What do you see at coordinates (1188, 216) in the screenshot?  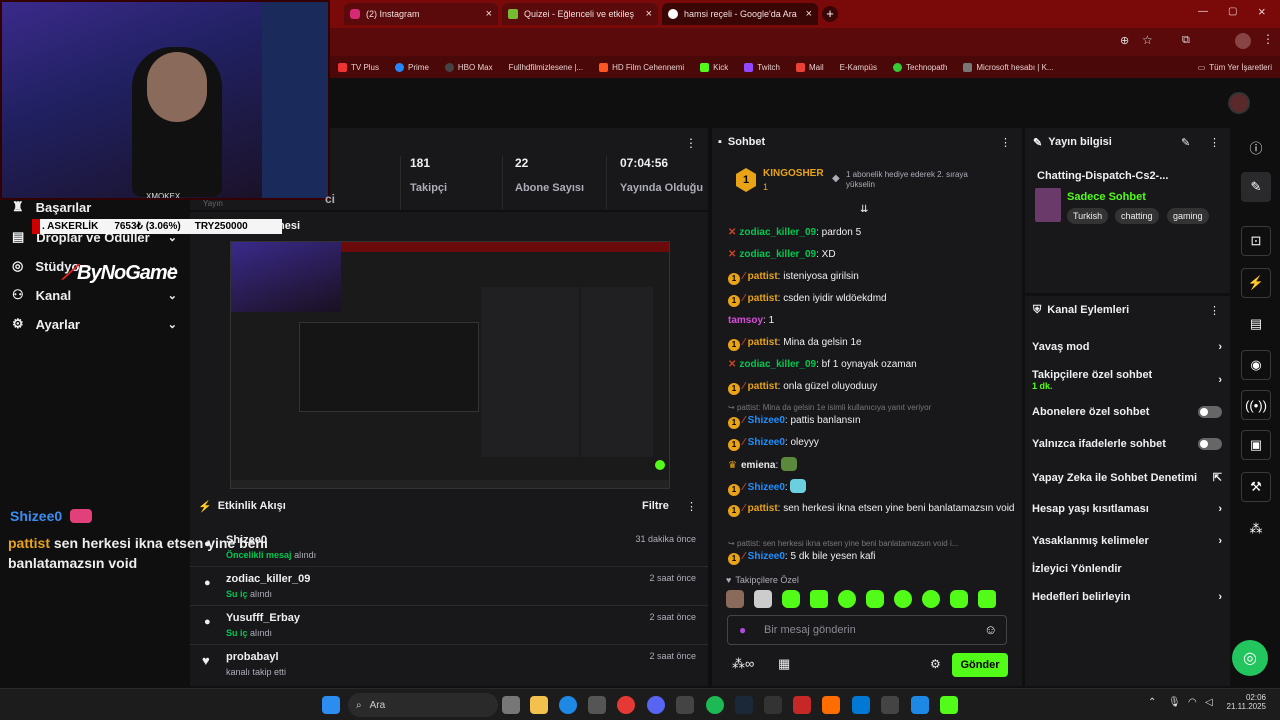 I see `tag-chip: gaming` at bounding box center [1188, 216].